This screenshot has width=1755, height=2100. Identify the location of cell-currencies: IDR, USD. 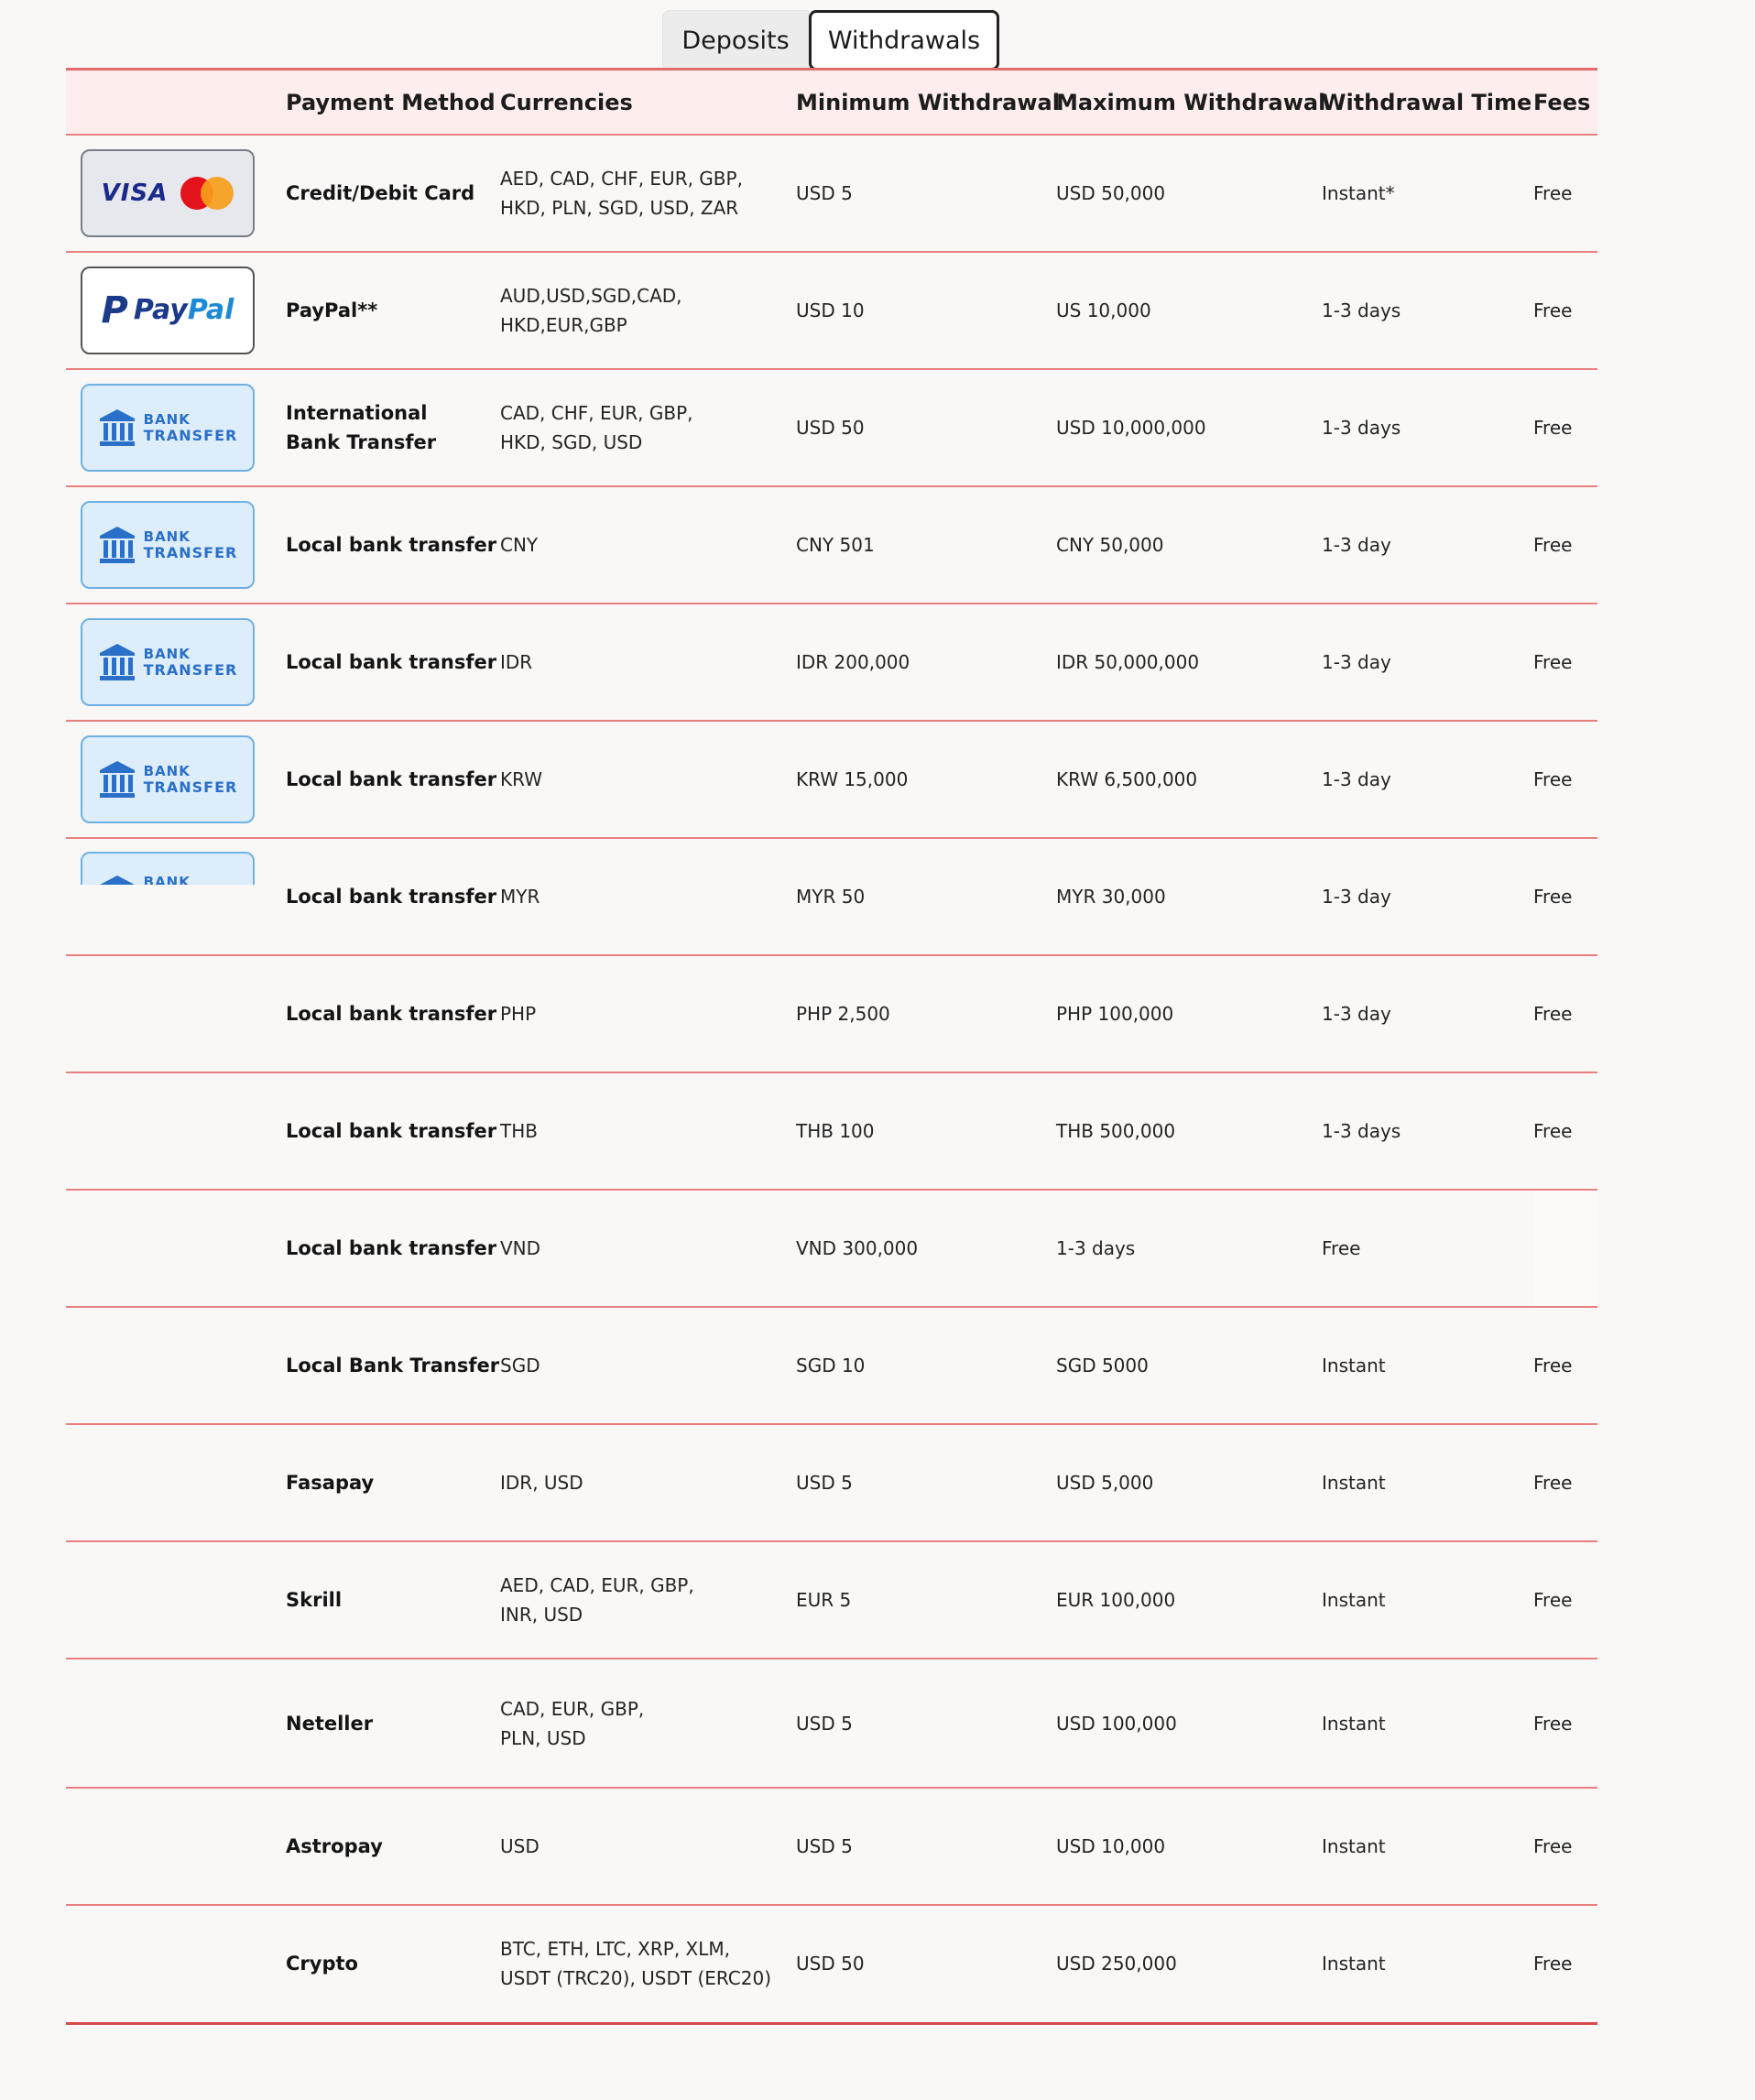
(648, 1482).